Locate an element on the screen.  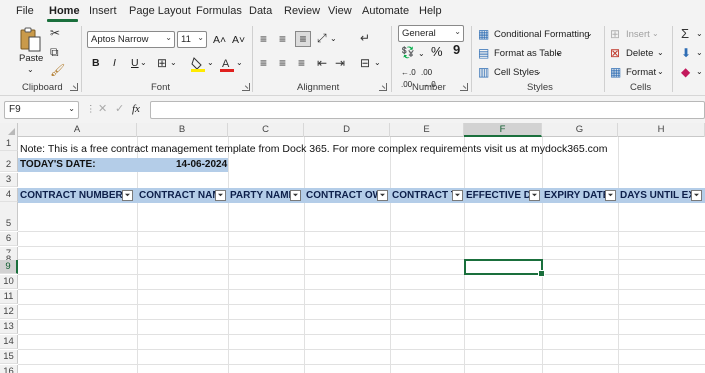
bold-button: B is located at coordinates (96, 63).